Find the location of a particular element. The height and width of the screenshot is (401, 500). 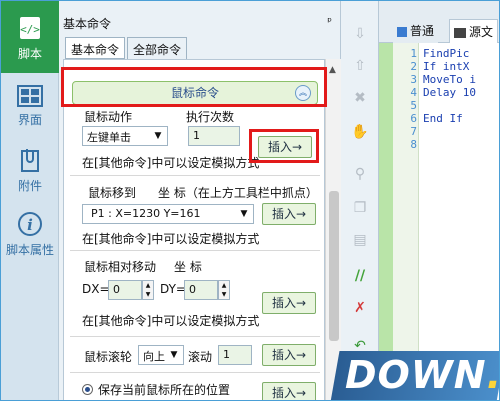

wheel-direction-select: 向上 ▼ is located at coordinates (161, 355).